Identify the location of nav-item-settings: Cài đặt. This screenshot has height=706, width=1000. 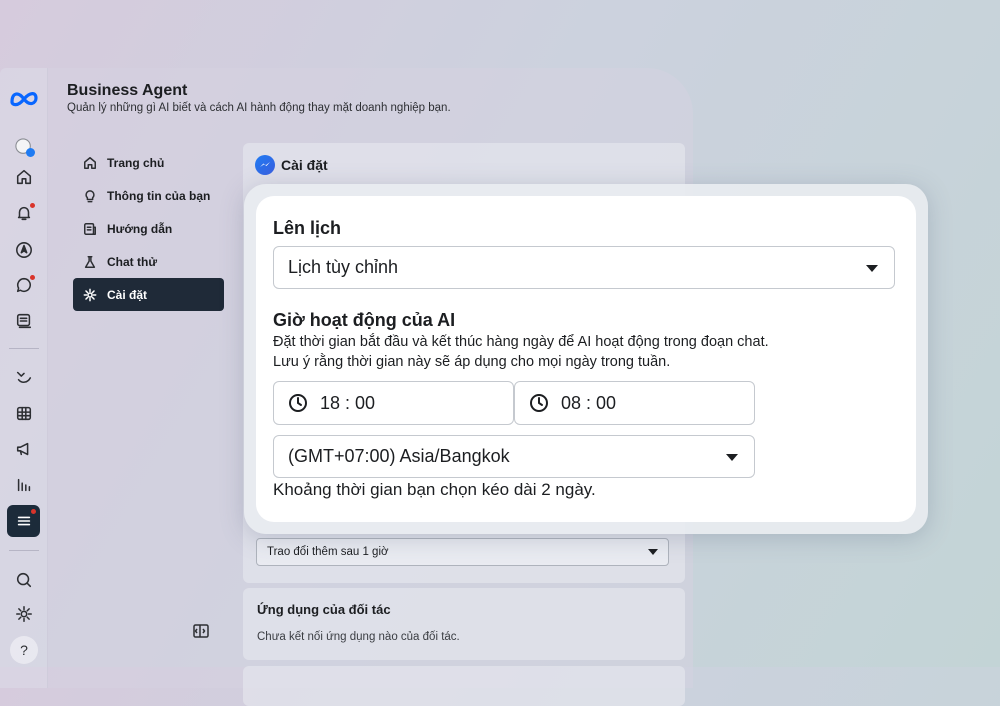
(148, 294).